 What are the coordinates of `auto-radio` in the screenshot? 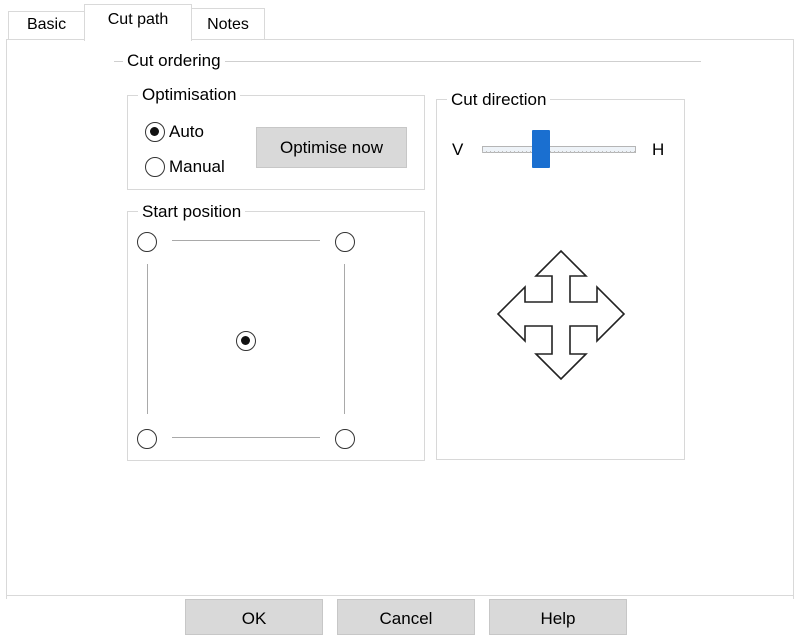 It's located at (155, 132).